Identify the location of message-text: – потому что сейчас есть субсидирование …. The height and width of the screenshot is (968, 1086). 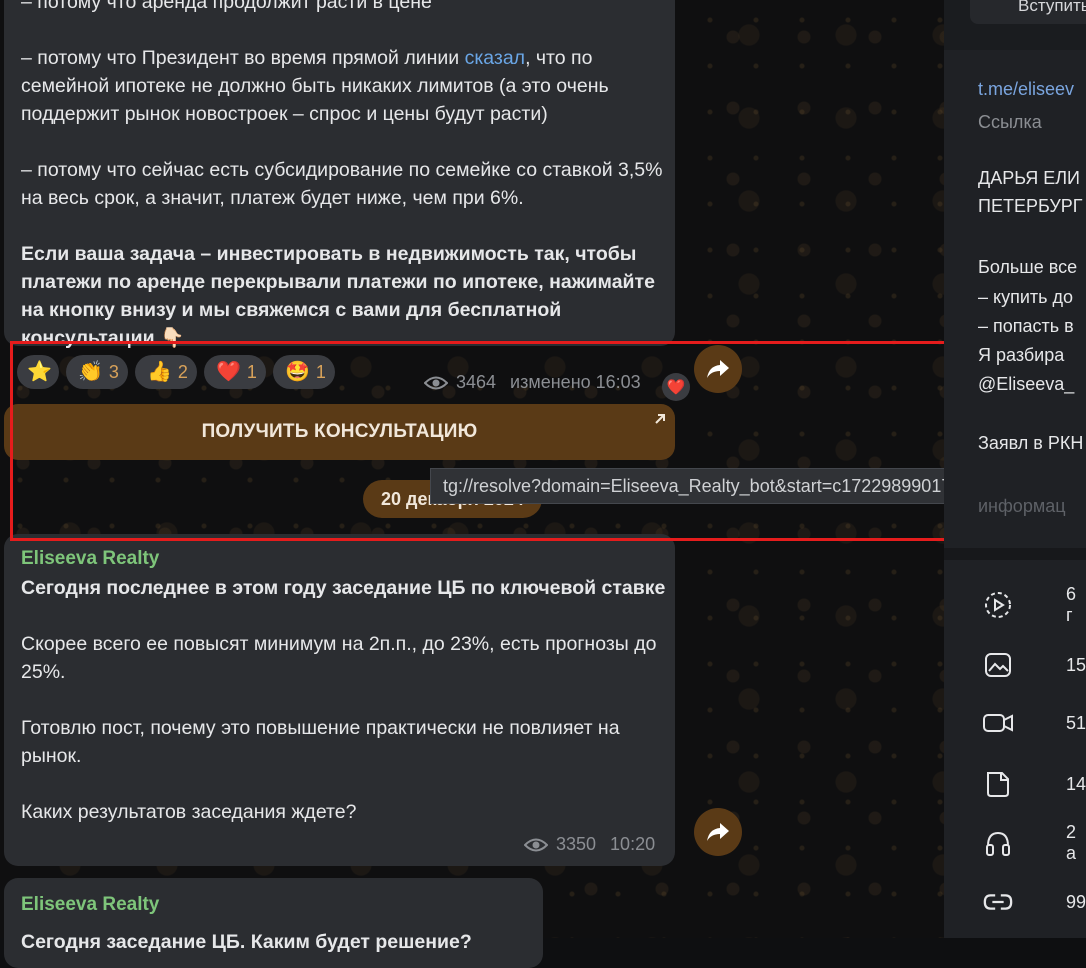
(342, 184).